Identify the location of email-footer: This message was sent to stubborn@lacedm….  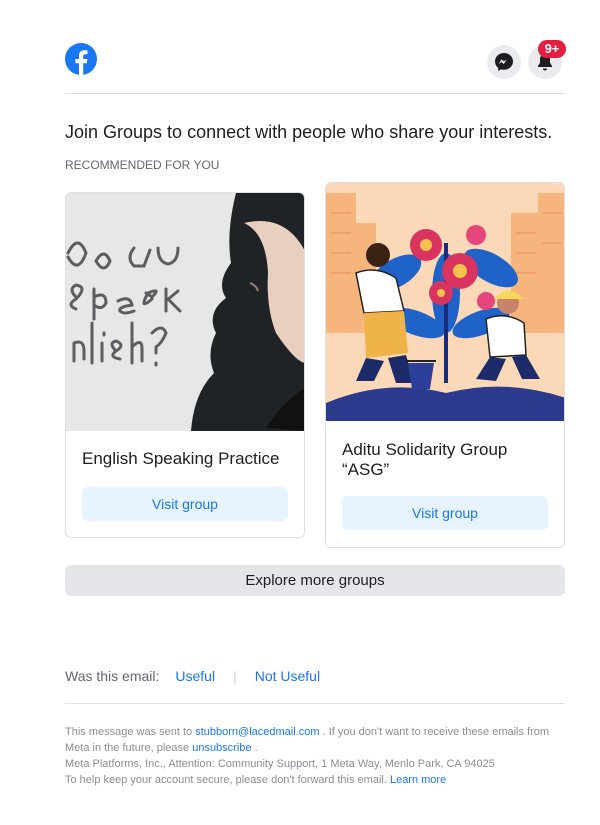
(315, 756).